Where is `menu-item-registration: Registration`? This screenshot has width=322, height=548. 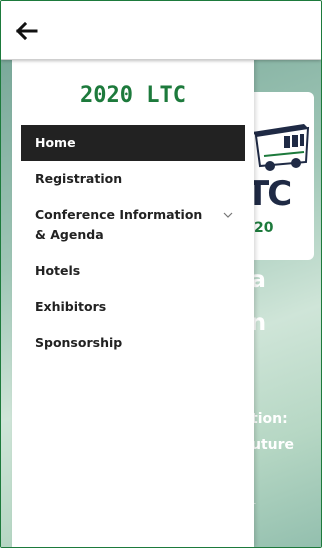 menu-item-registration: Registration is located at coordinates (133, 179).